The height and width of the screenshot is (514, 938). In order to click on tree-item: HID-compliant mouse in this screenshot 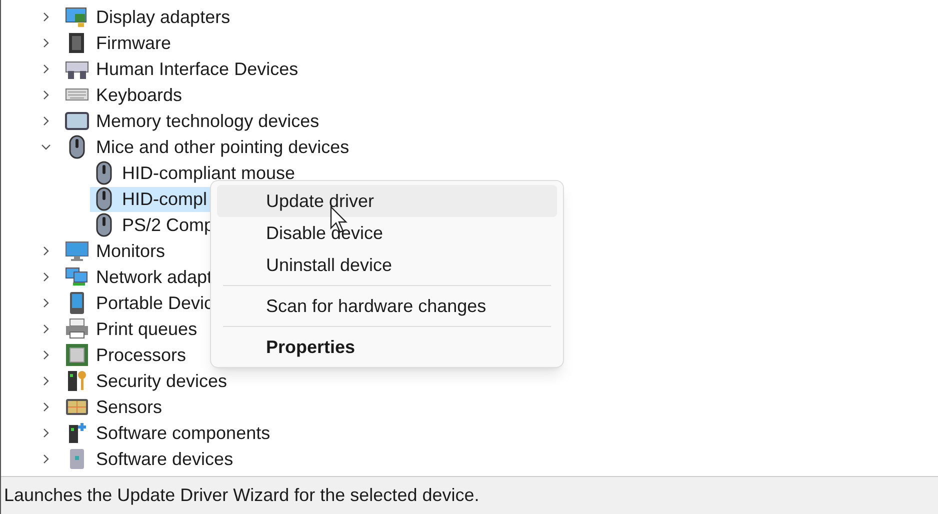, I will do `click(195, 173)`.